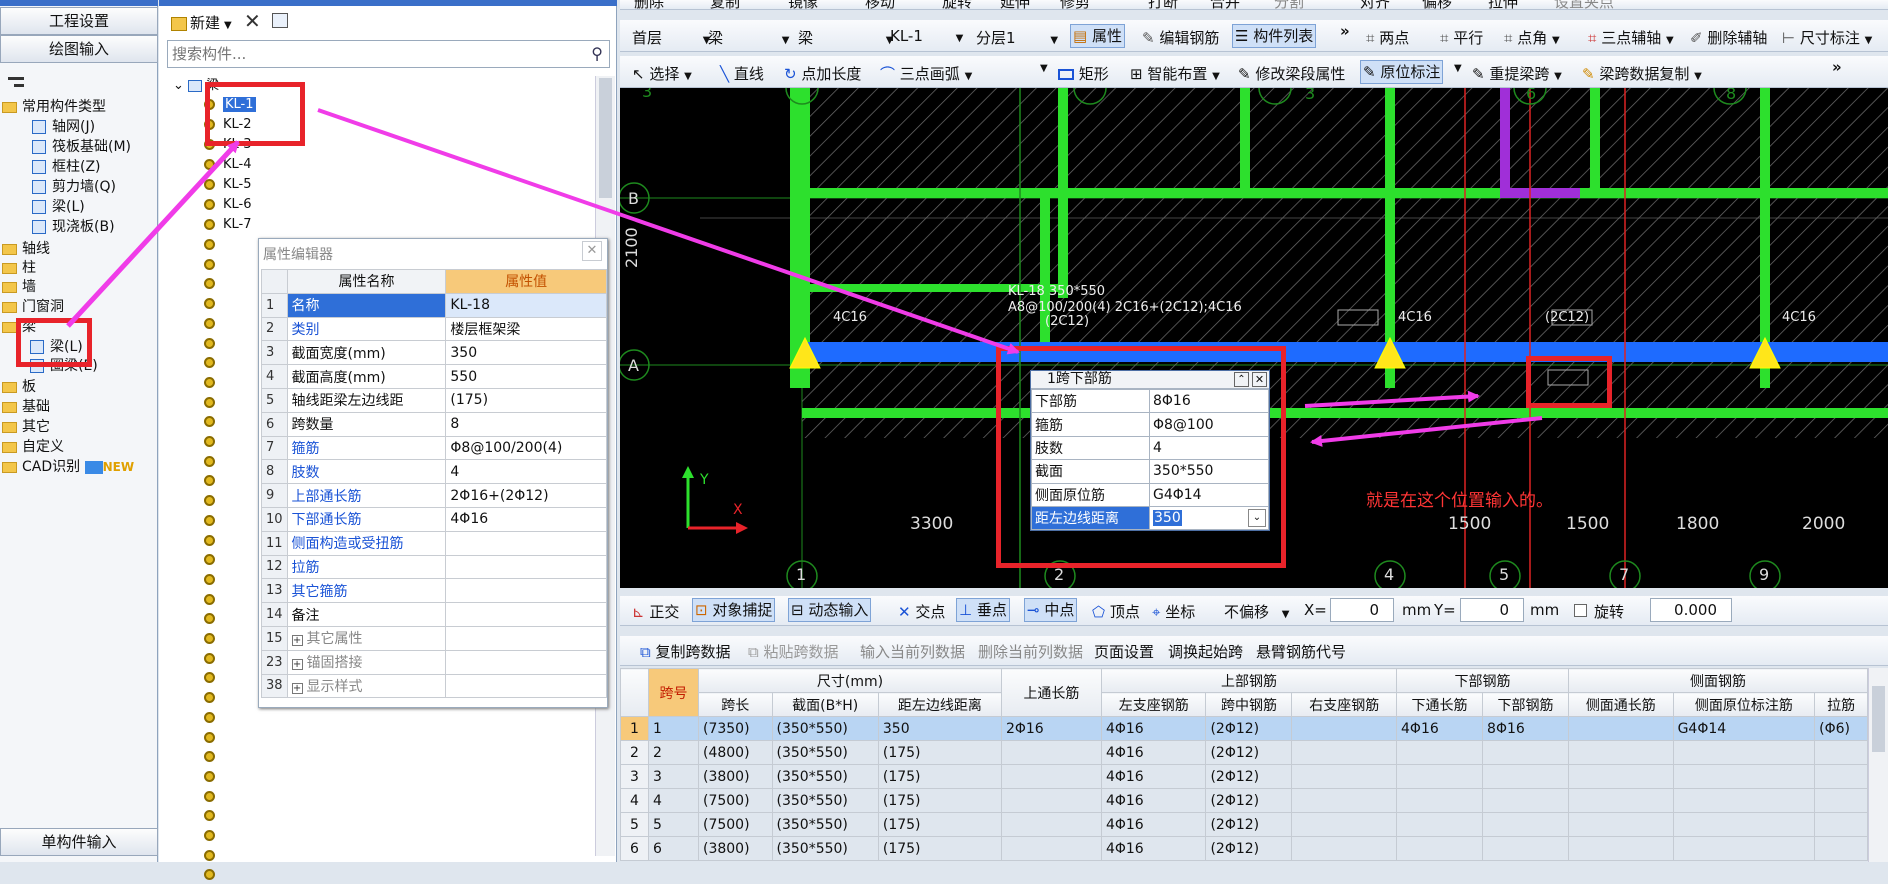 The width and height of the screenshot is (1888, 884). What do you see at coordinates (1744, 704) in the screenshot?
I see `col-10: 侧面原位标注筋` at bounding box center [1744, 704].